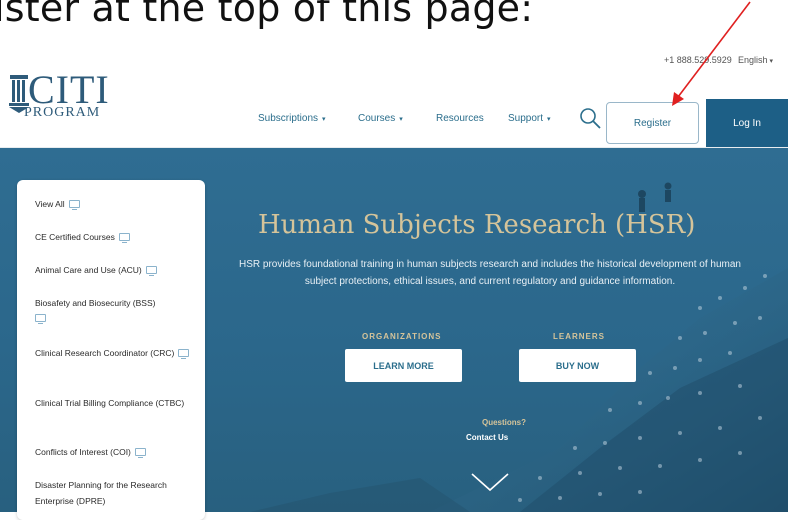  Describe the element at coordinates (83, 452) in the screenshot. I see `sidebar-item-label: Conflicts of Interest (COI)` at that location.